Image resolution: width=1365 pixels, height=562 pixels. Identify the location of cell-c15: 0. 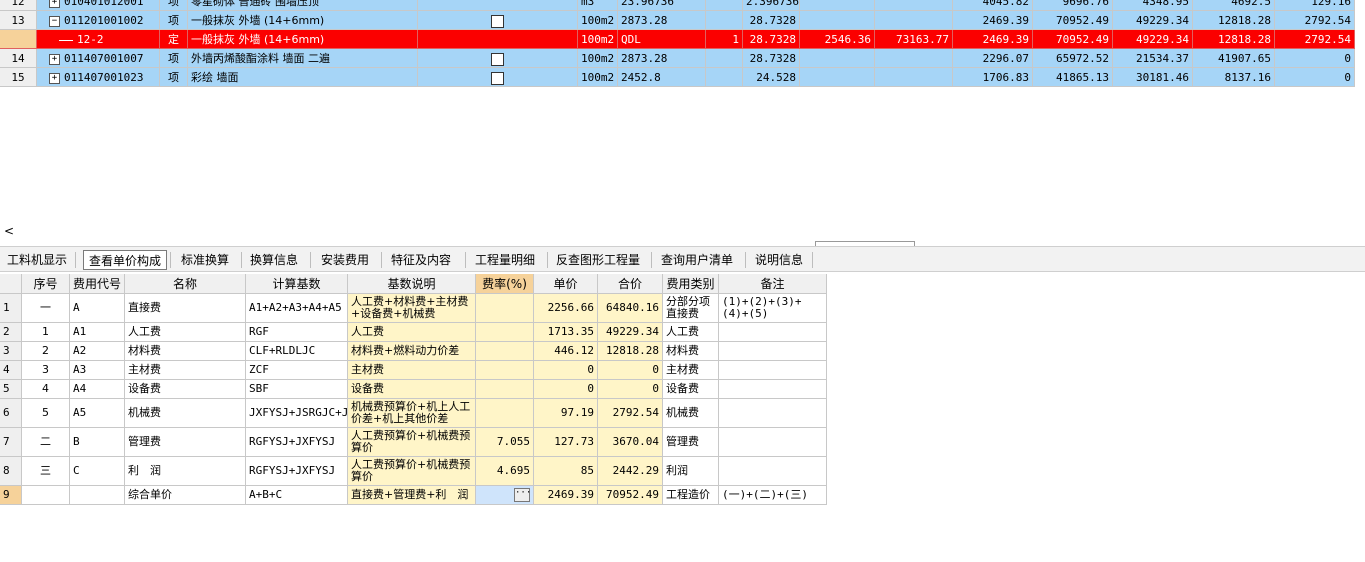
(1315, 58).